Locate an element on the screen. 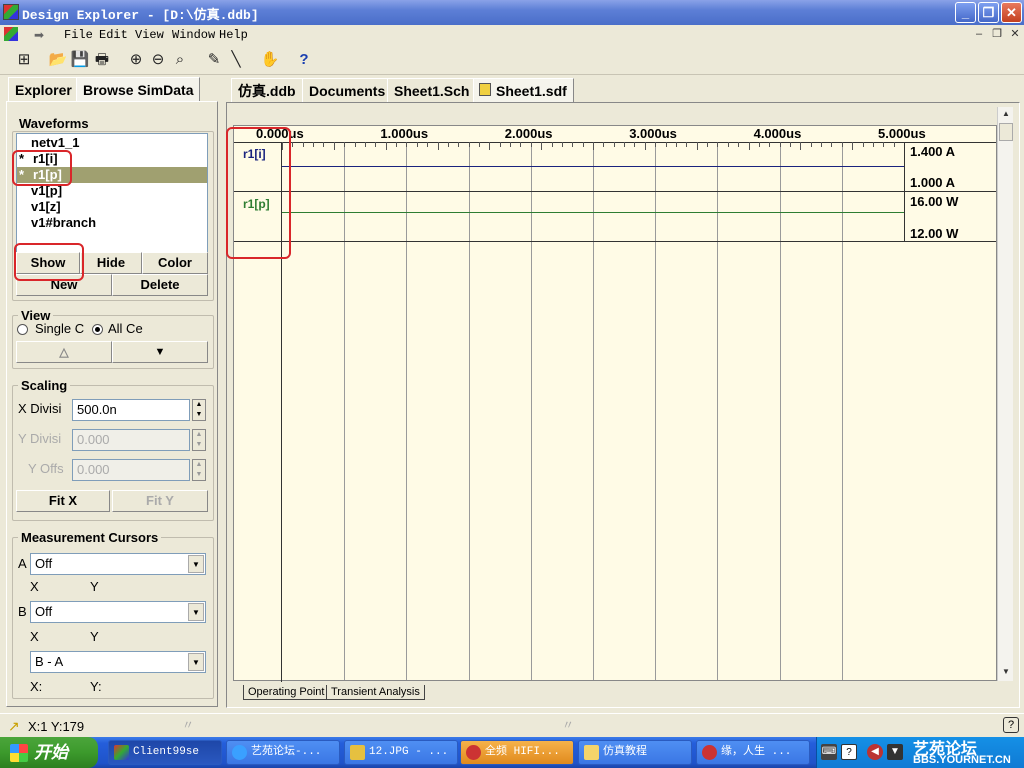  vertical-scrollbar: ▲ ▼ is located at coordinates (1005, 394).